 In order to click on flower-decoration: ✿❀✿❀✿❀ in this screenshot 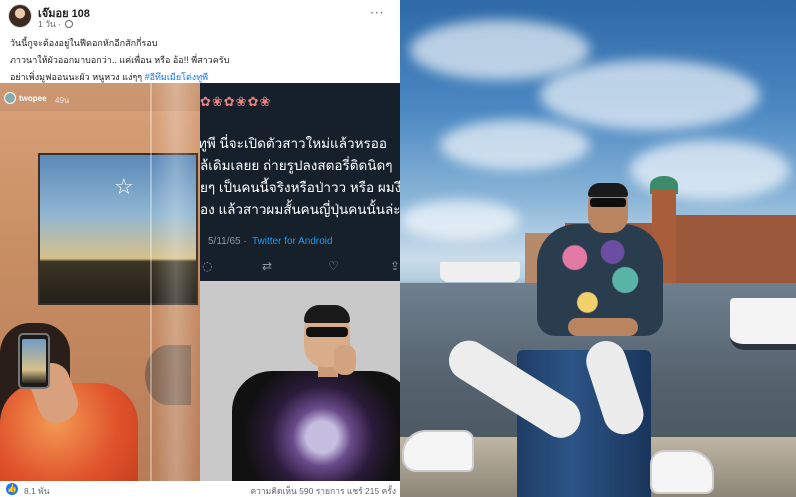, I will do `click(236, 102)`.